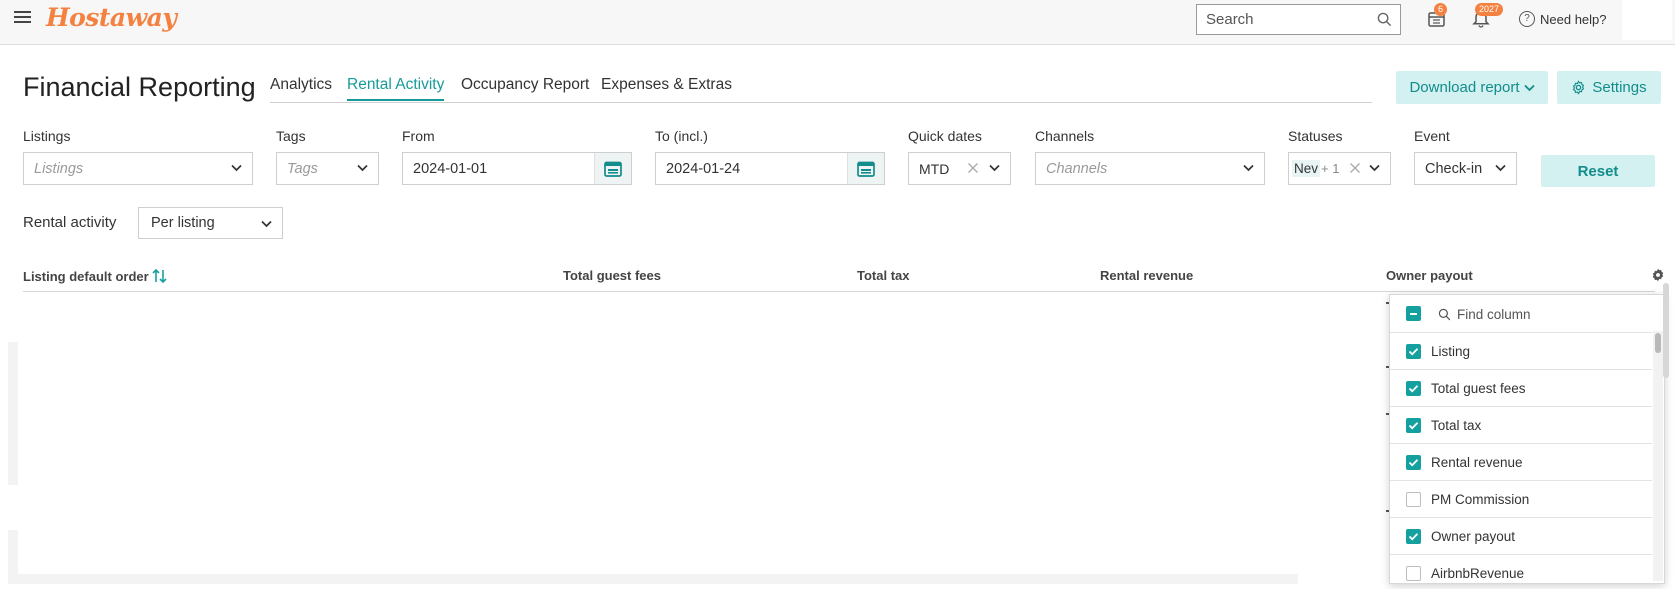 This screenshot has height=589, width=1675. What do you see at coordinates (1282, 19) in the screenshot?
I see `search-input` at bounding box center [1282, 19].